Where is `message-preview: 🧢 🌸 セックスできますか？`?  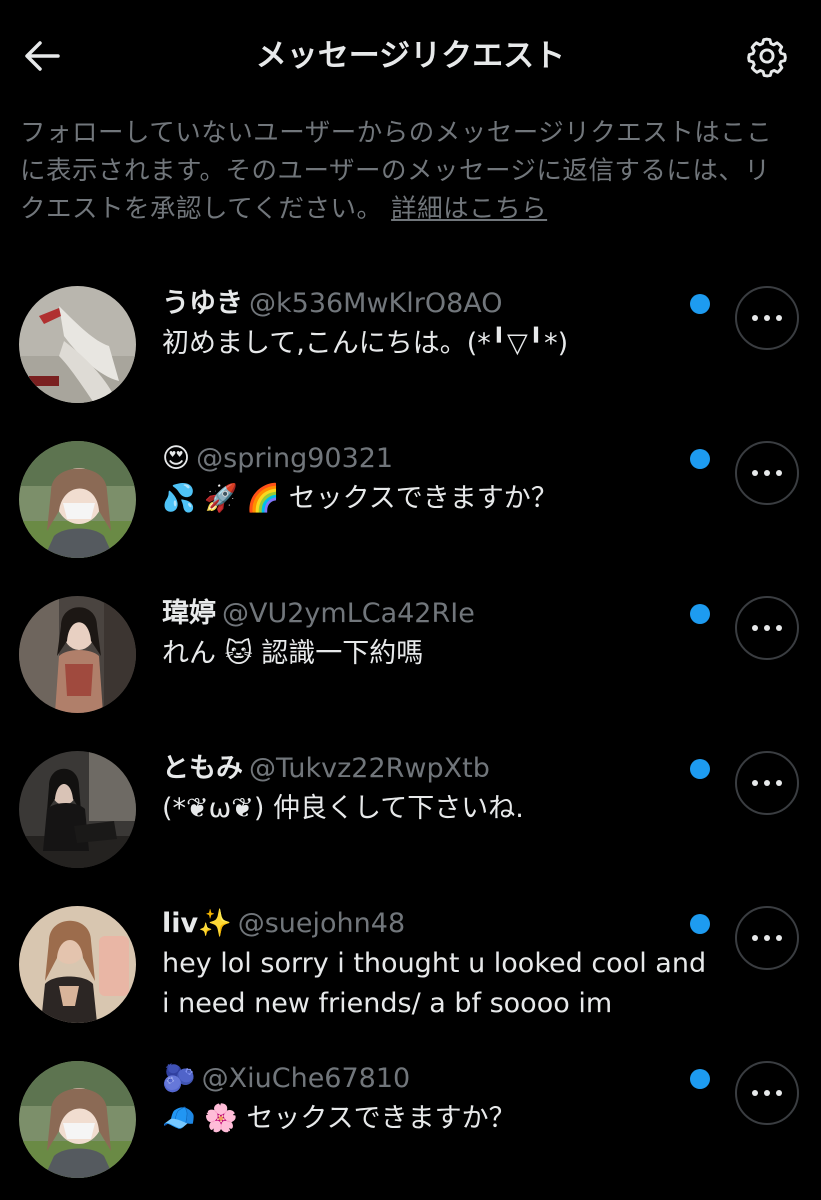 message-preview: 🧢 🌸 セックスできますか？ is located at coordinates (339, 1118).